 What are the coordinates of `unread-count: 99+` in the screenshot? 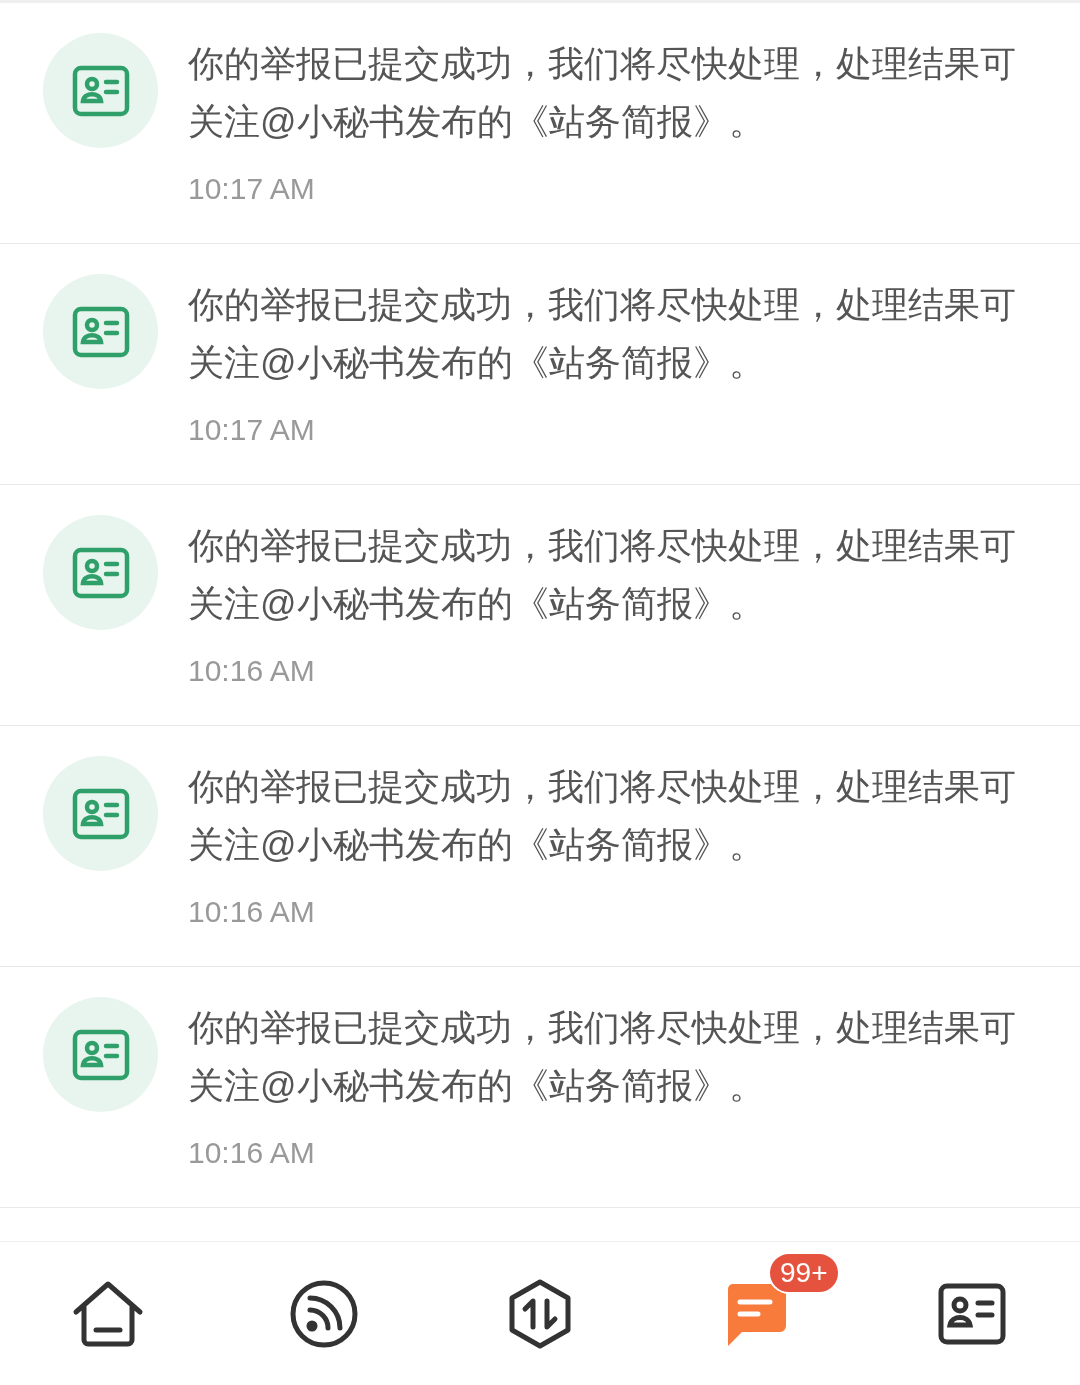 It's located at (804, 1273).